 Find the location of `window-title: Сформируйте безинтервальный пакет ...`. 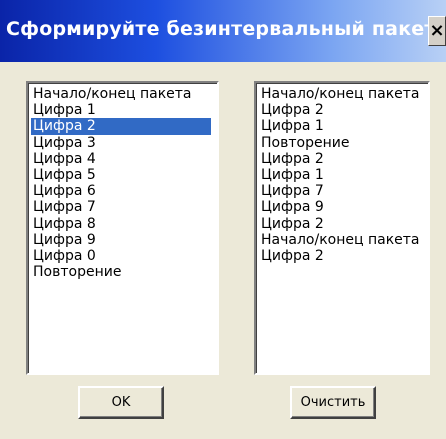

window-title: Сформируйте безинтервальный пакет ... is located at coordinates (226, 29).